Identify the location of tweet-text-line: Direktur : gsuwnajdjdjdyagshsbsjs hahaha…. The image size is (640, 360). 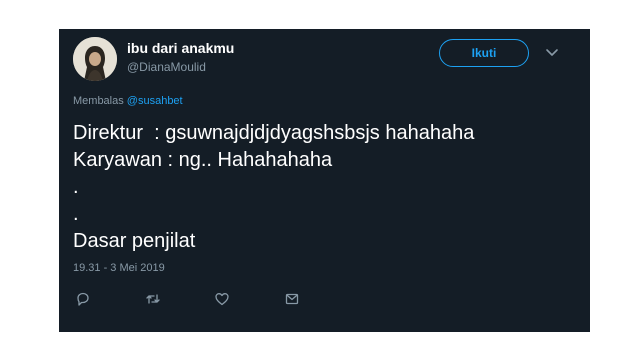
(274, 133).